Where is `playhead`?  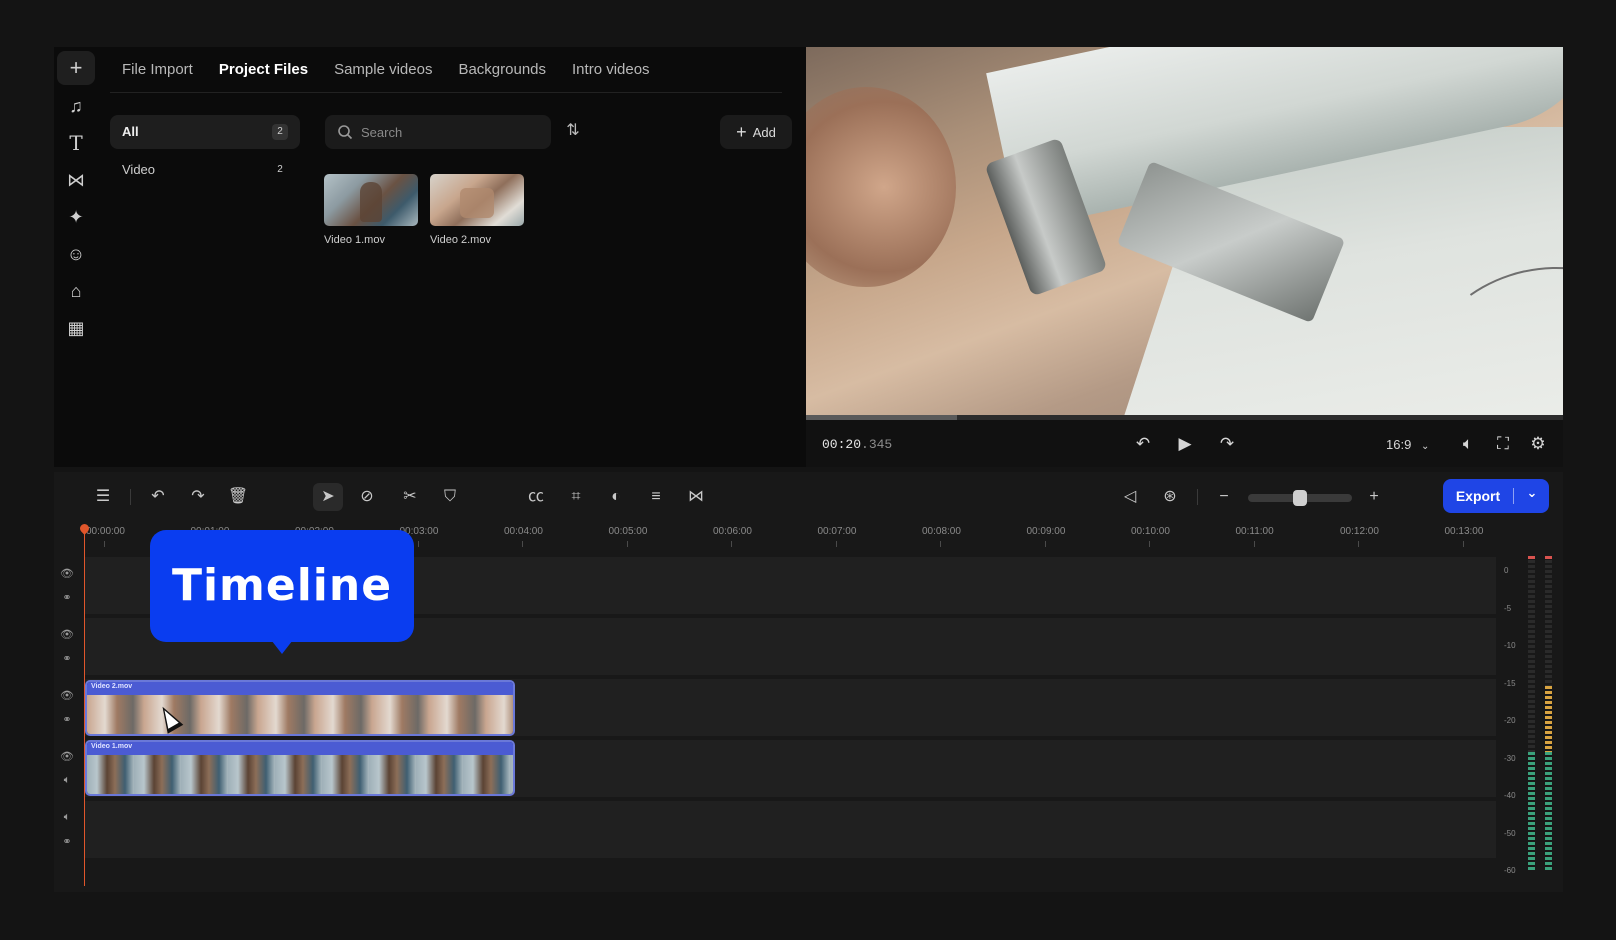
playhead is located at coordinates (84, 706).